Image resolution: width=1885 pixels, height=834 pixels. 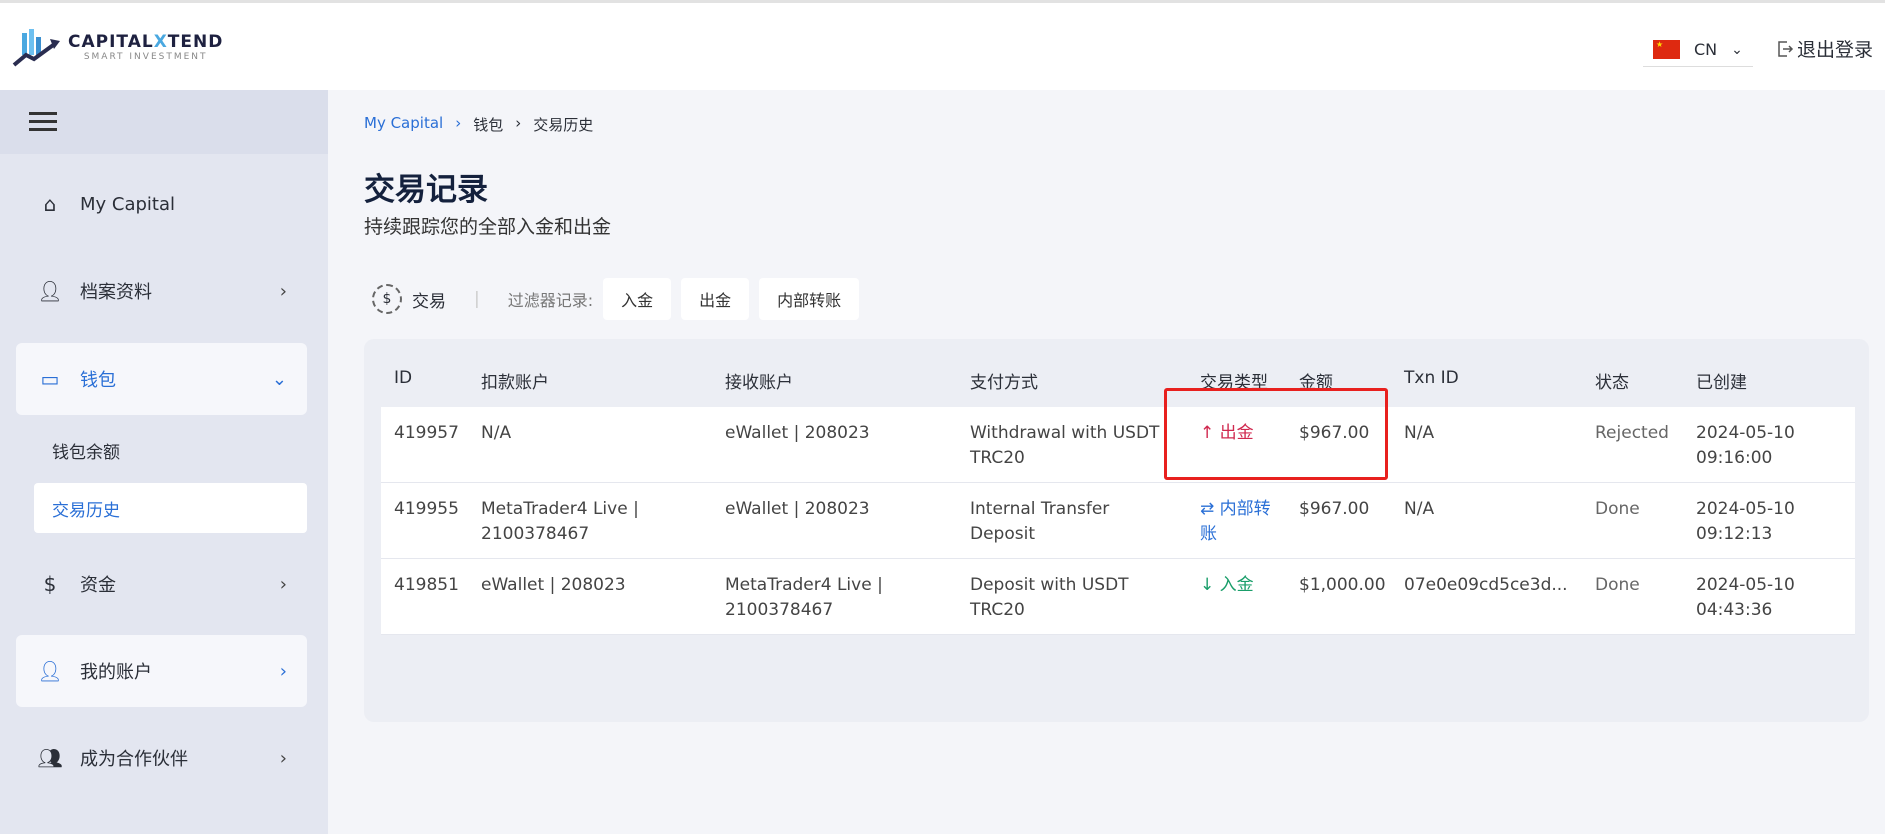 I want to click on sidebar-sub-label: 交易历史, so click(x=86, y=510).